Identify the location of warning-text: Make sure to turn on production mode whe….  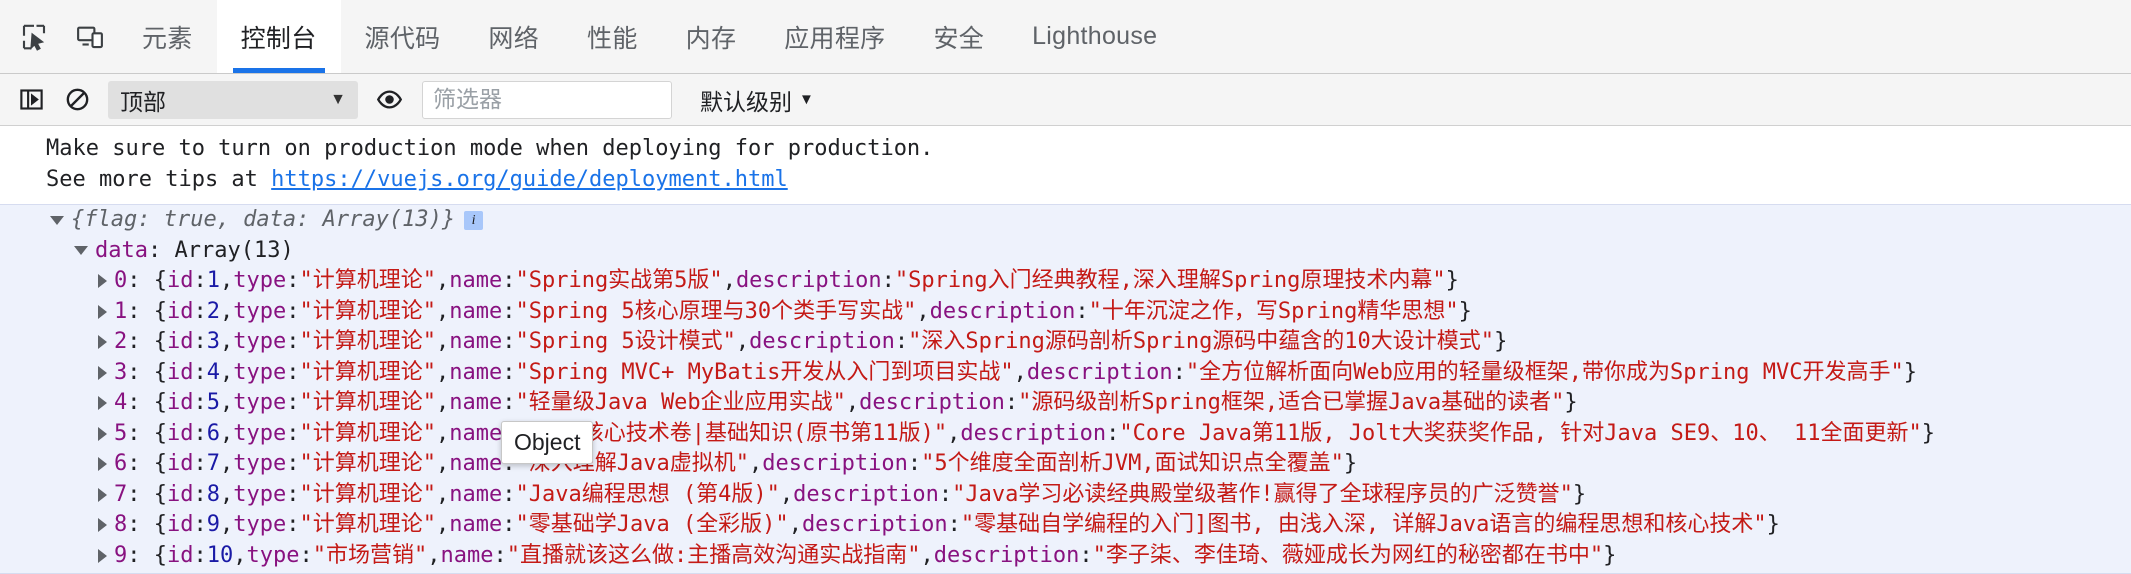
(490, 148).